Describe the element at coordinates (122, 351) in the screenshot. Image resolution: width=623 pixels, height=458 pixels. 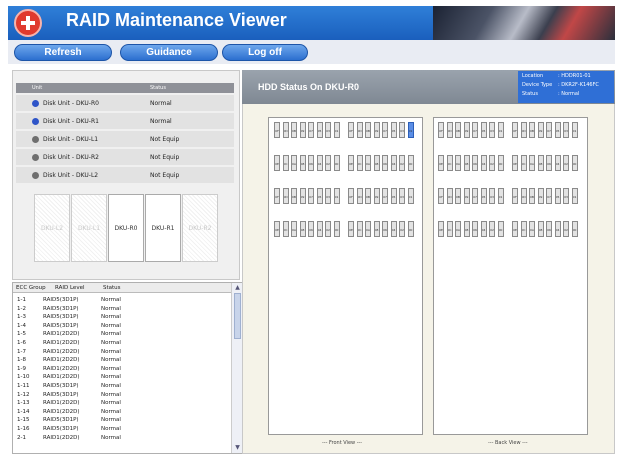
I see `ecc-row: 1-7 RAID1(2D2D) Normal` at that location.